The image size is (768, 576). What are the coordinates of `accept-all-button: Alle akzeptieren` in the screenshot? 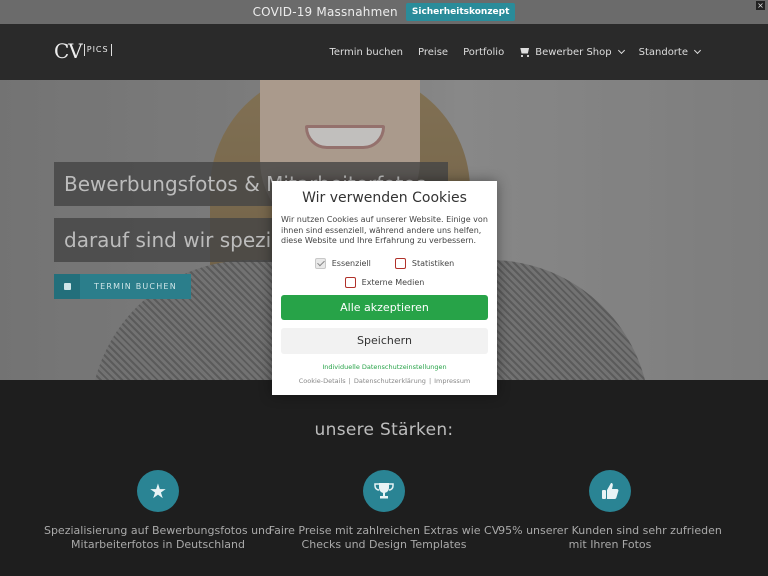 It's located at (384, 307).